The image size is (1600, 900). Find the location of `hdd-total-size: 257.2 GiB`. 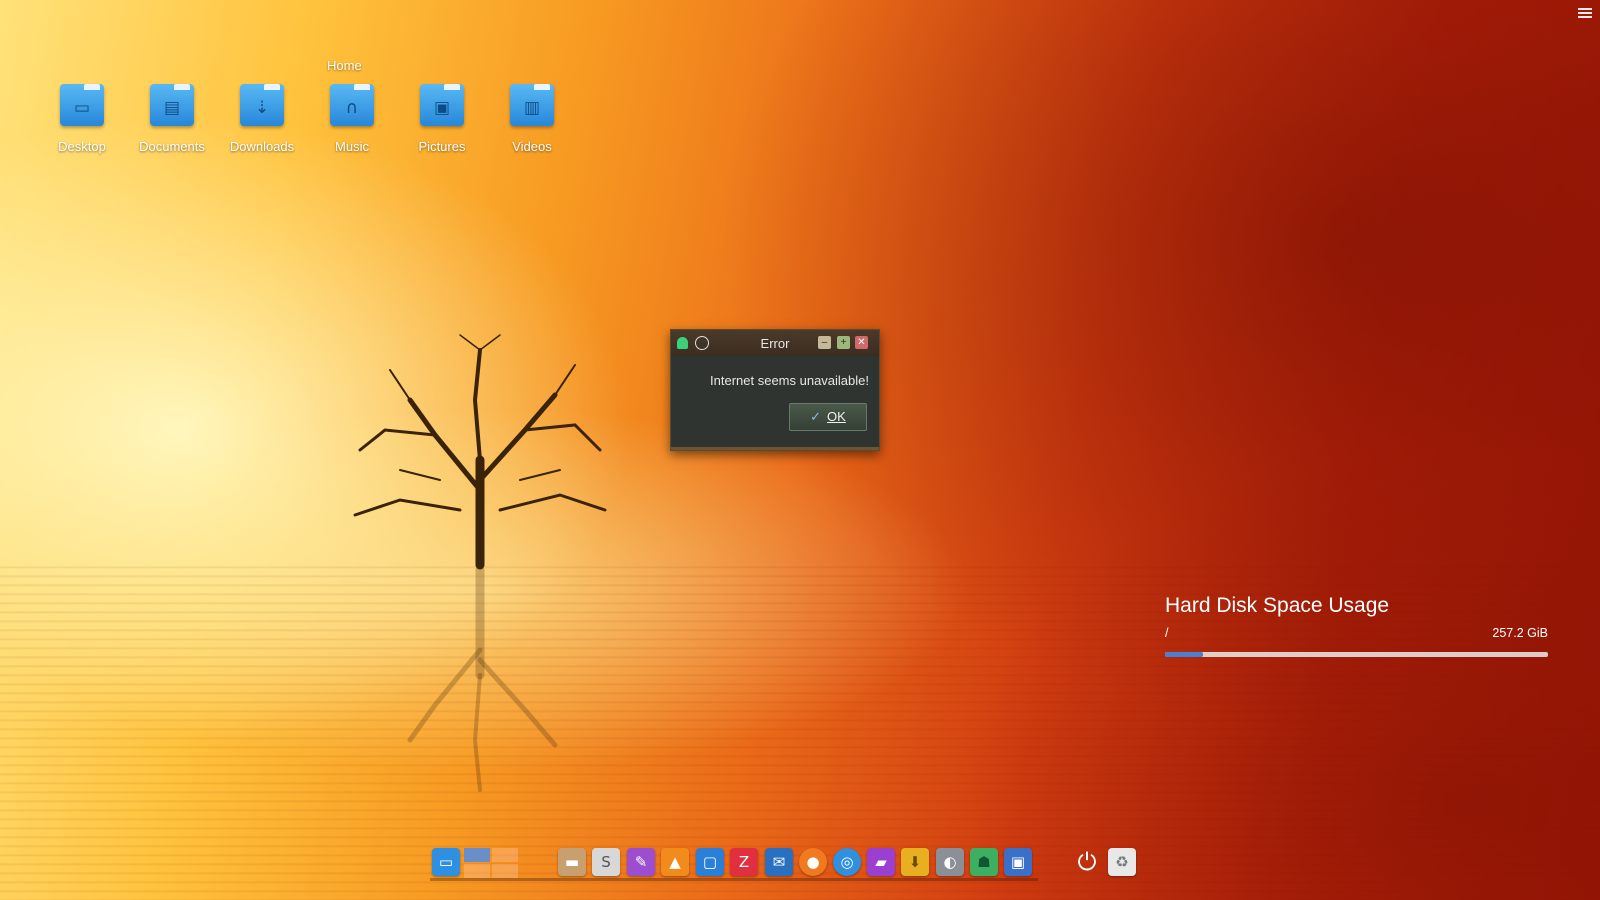

hdd-total-size: 257.2 GiB is located at coordinates (1520, 633).